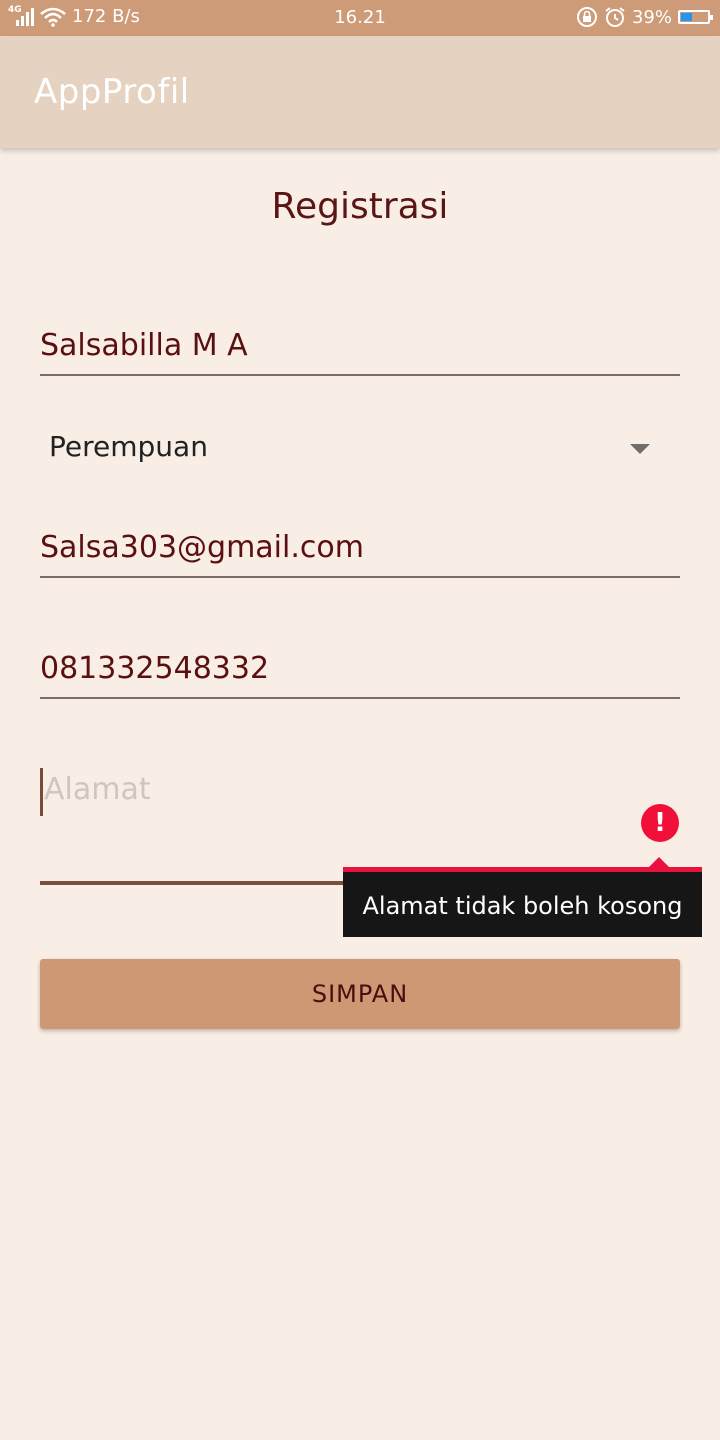 This screenshot has width=720, height=1440. I want to click on tooltip-pointer, so click(659, 862).